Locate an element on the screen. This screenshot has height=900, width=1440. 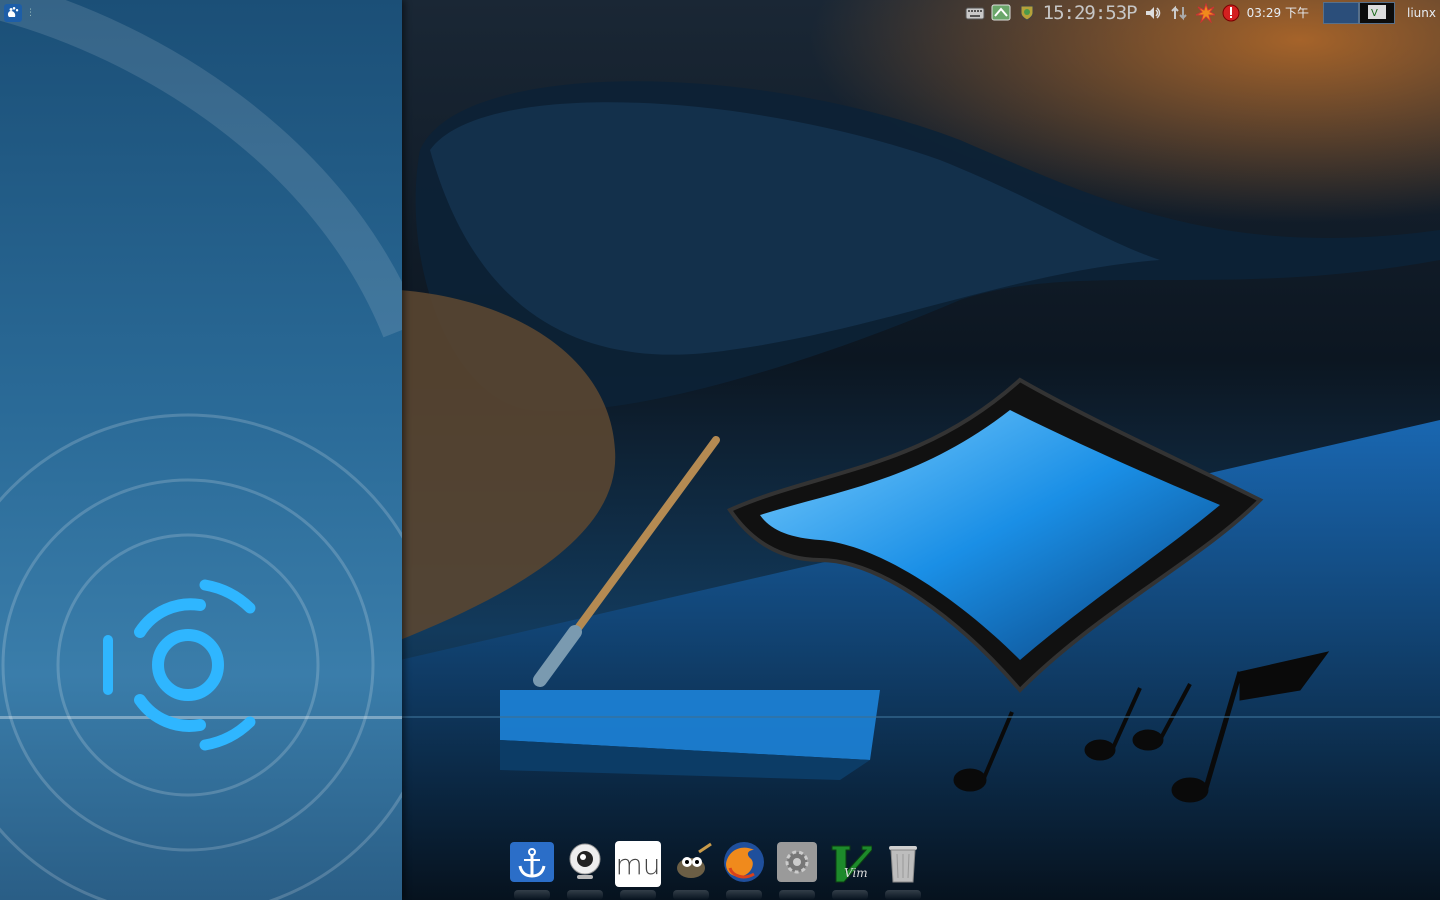
webcam-app is located at coordinates (585, 870).